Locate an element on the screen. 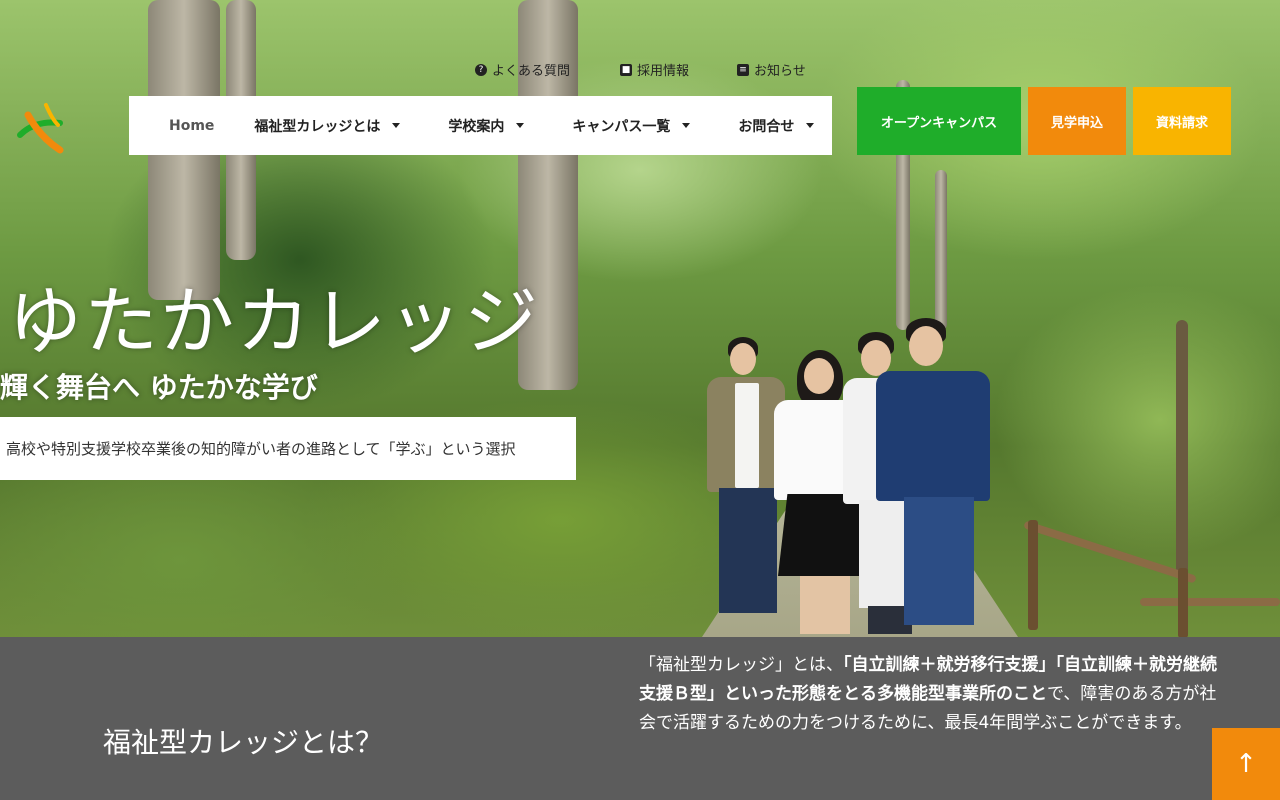 This screenshot has width=1280, height=800. faq-link-label: よくある質問 is located at coordinates (531, 71).